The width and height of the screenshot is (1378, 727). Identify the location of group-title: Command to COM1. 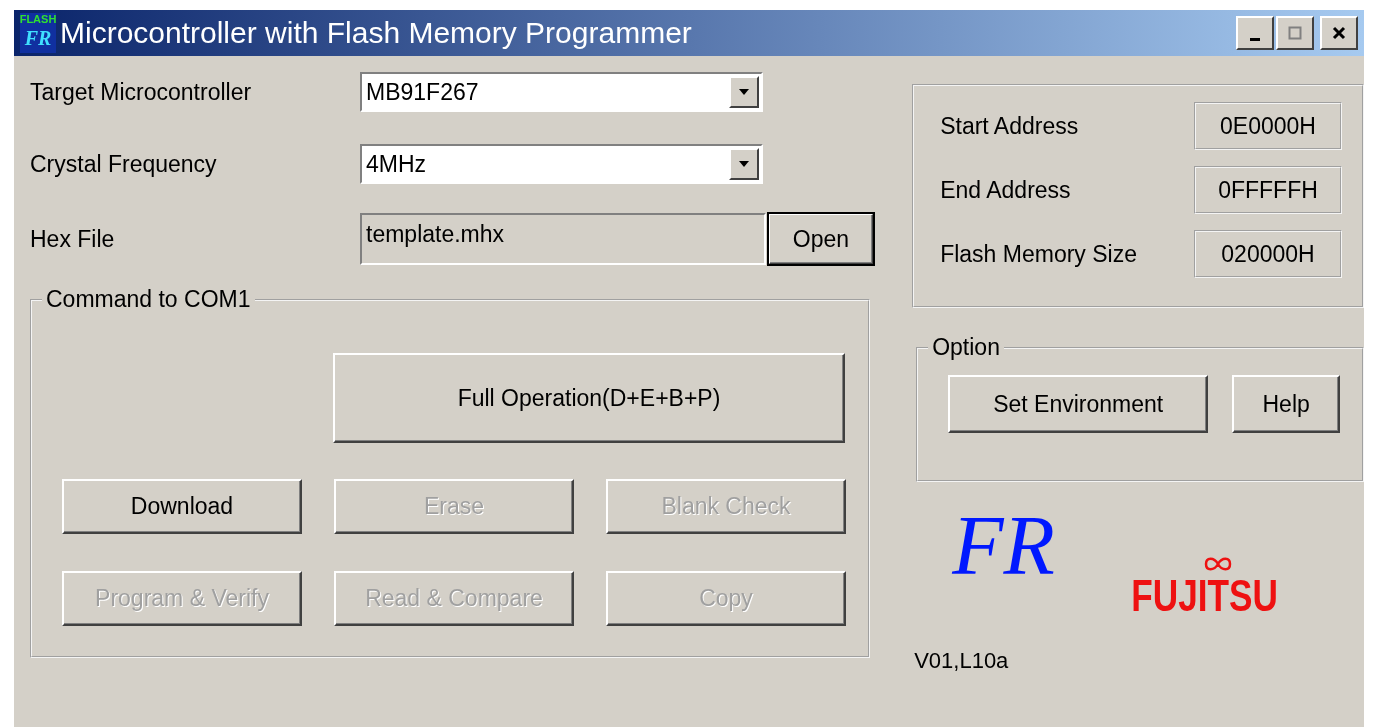
(148, 299).